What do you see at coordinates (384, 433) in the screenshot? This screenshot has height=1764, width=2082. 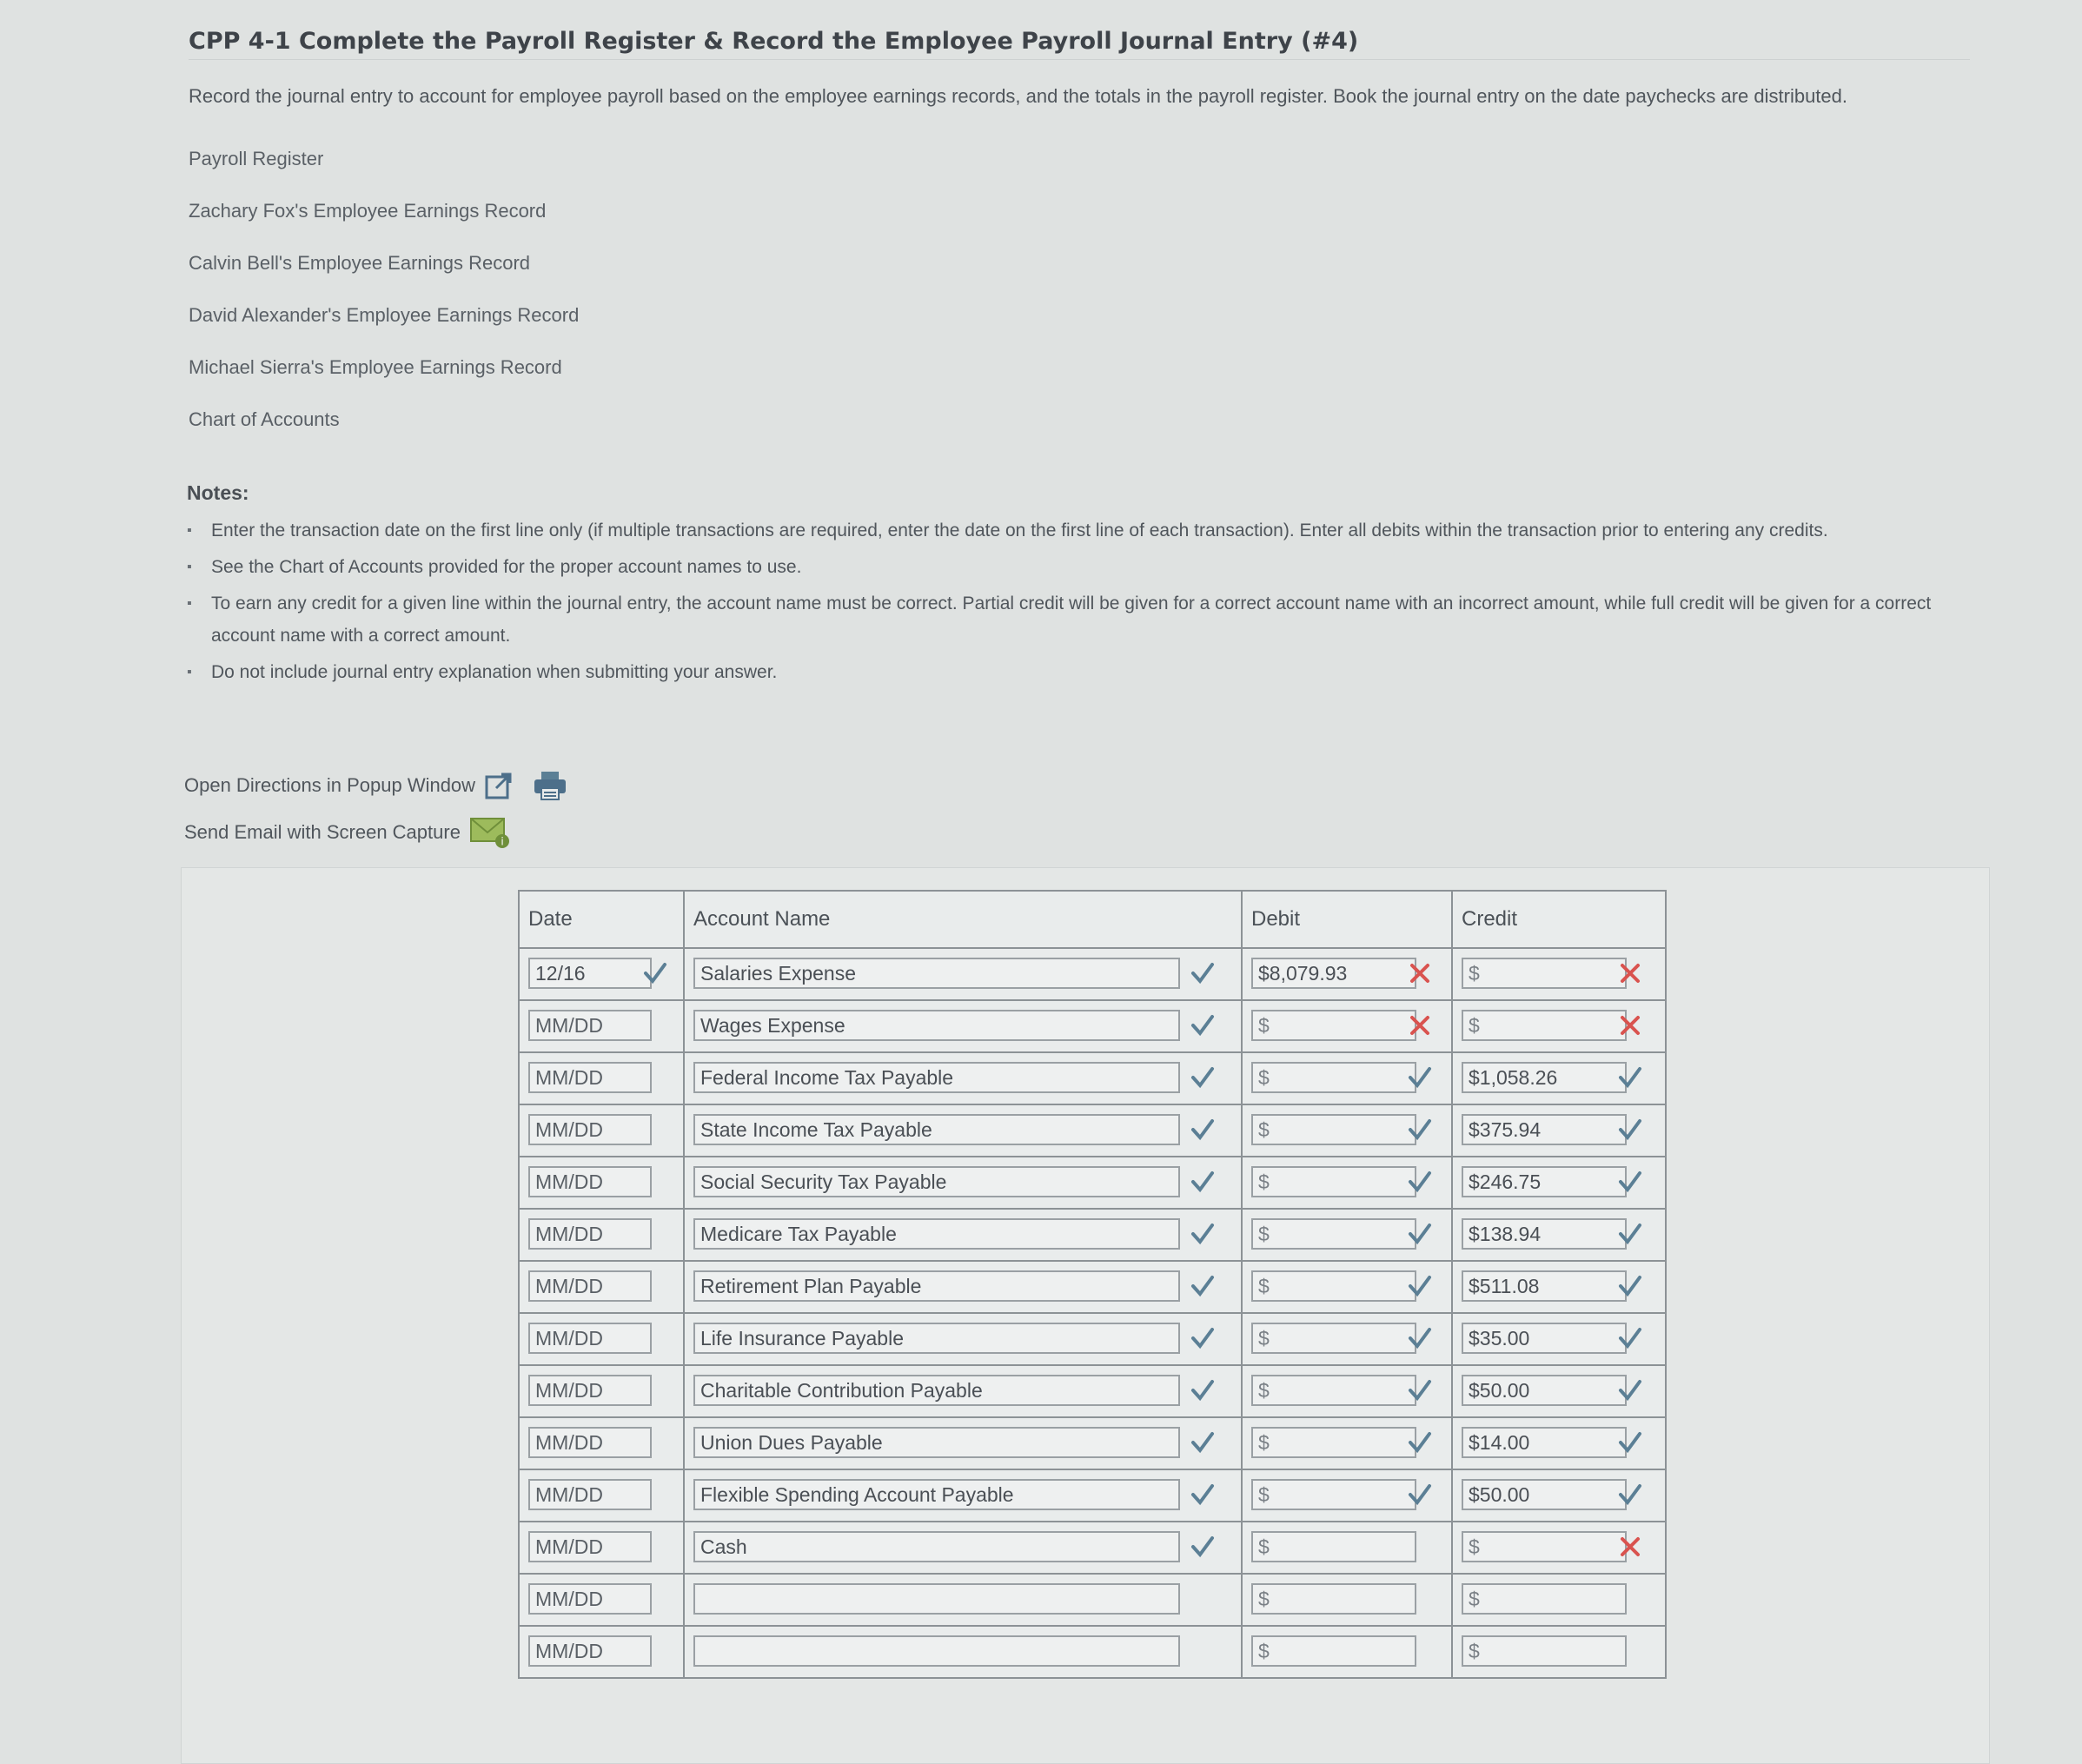 I see `link-chart-of-accounts: Chart of Accounts` at bounding box center [384, 433].